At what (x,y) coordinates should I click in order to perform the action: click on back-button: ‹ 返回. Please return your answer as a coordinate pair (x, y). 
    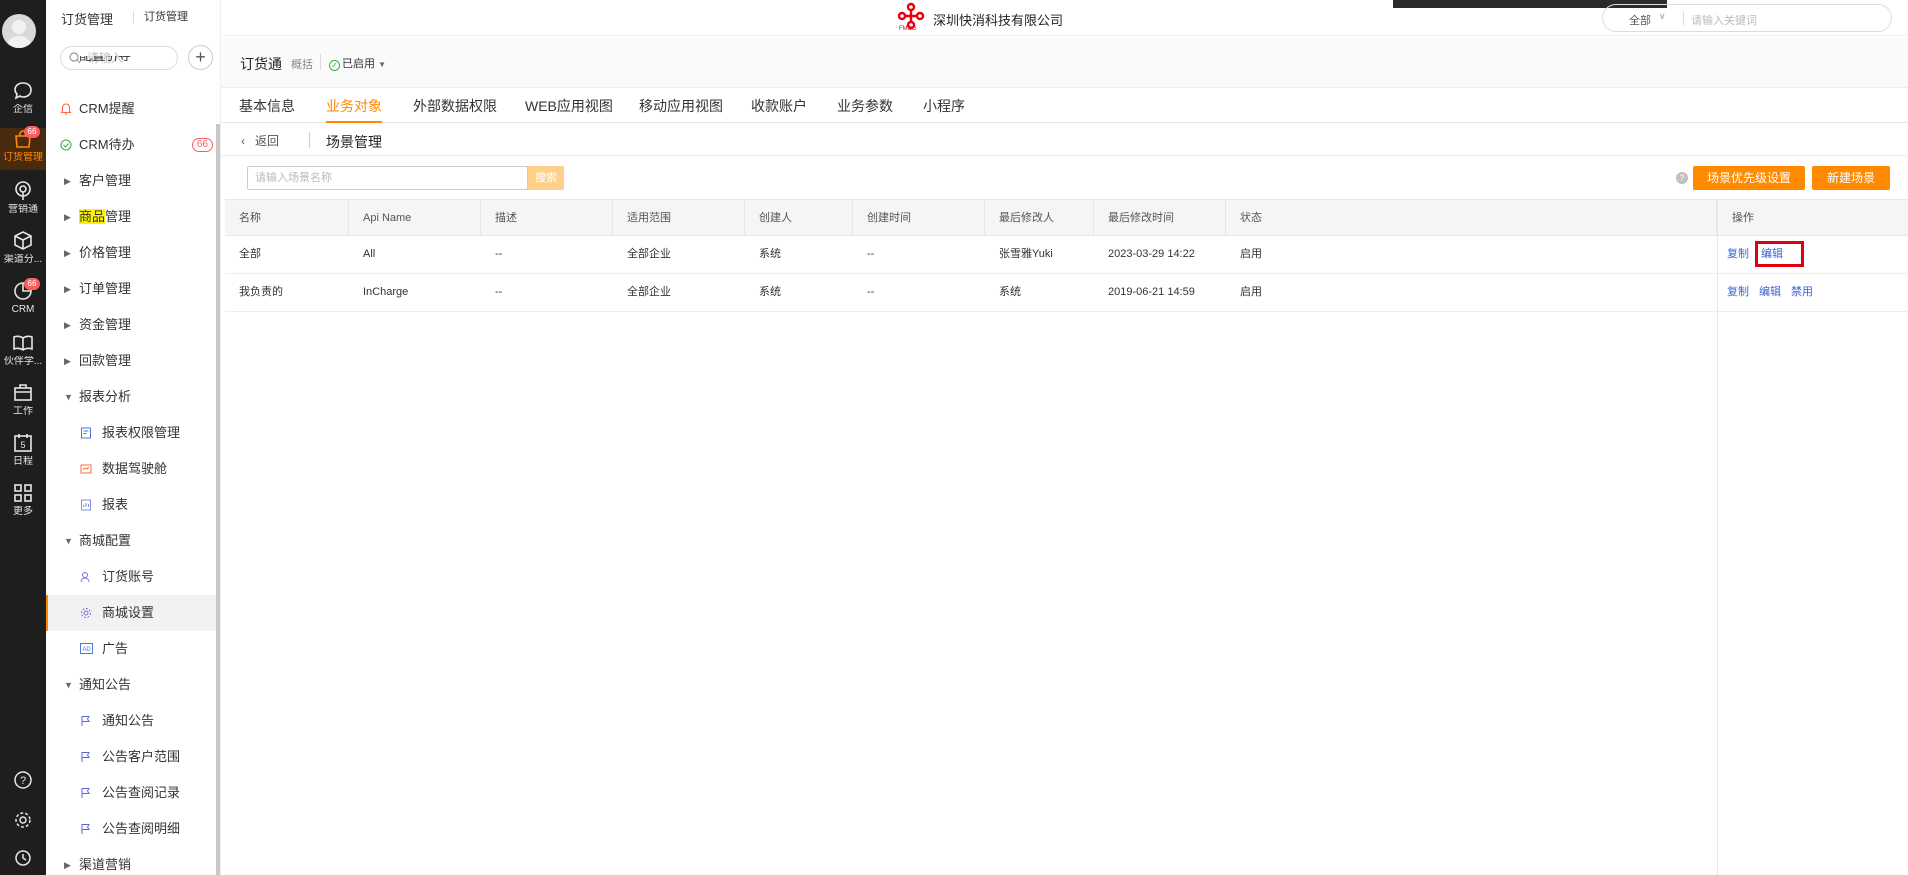
    Looking at the image, I should click on (260, 140).